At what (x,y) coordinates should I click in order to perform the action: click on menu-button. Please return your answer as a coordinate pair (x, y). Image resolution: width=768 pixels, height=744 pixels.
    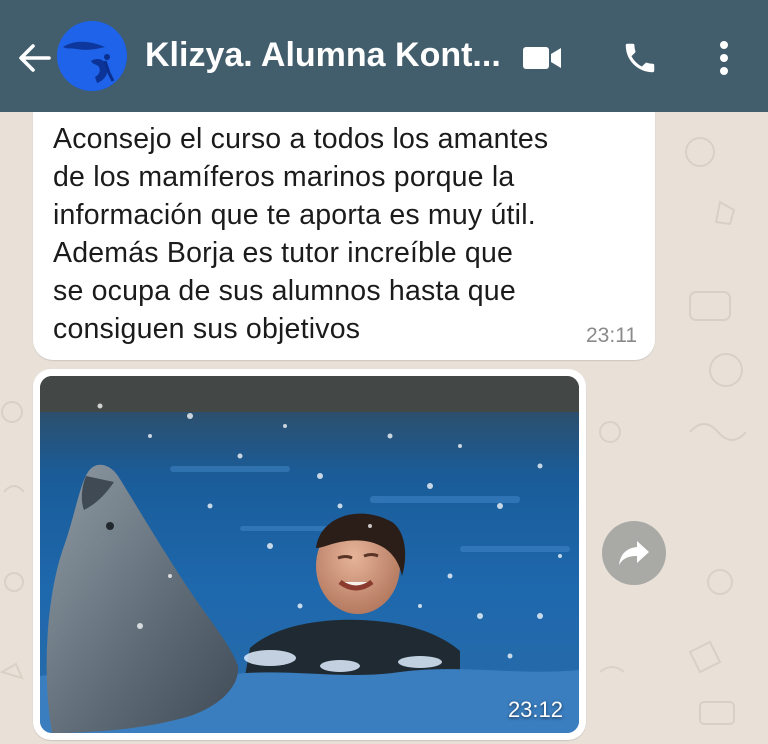
    Looking at the image, I should click on (724, 58).